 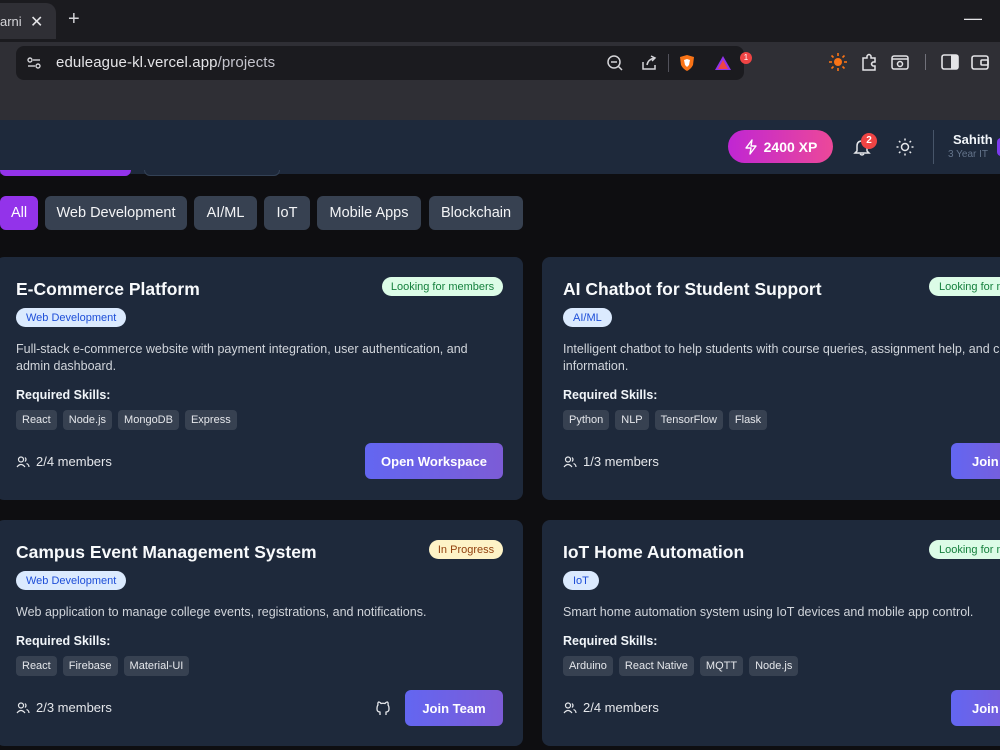 I want to click on zoom-out-icon, so click(x=615, y=63).